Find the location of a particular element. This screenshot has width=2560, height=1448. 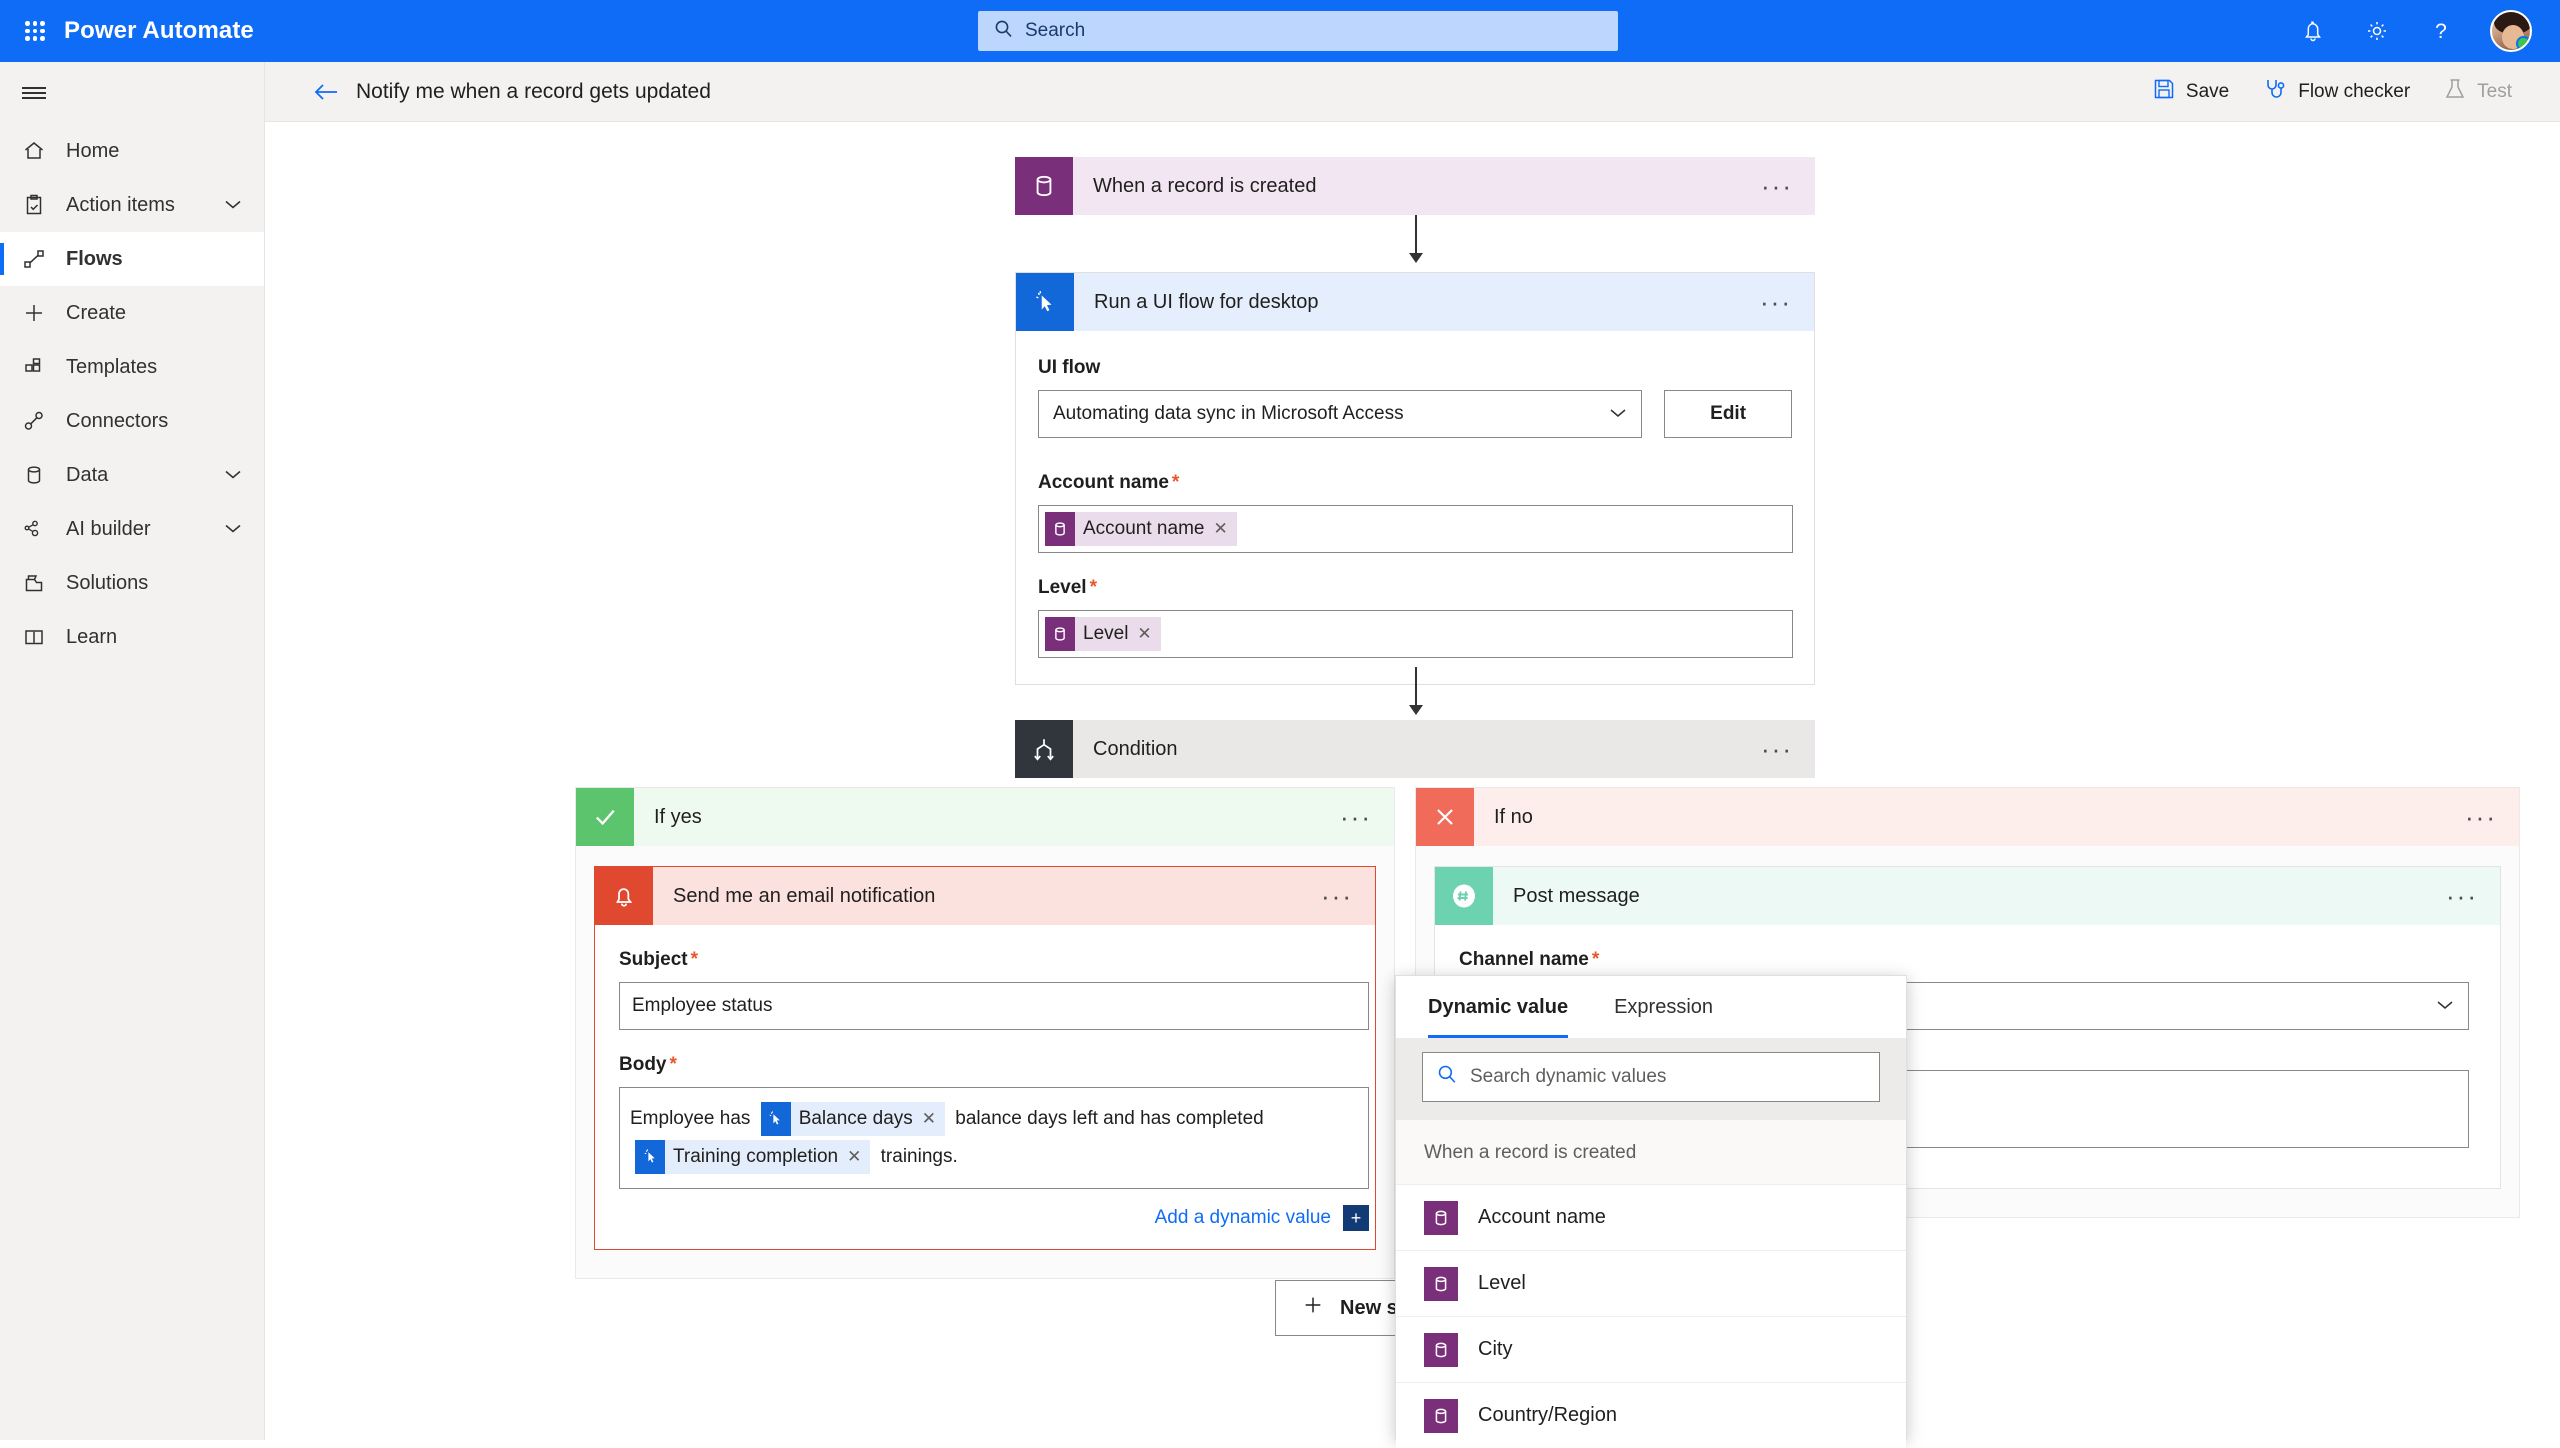

subject-input: Employee status is located at coordinates (994, 1006).